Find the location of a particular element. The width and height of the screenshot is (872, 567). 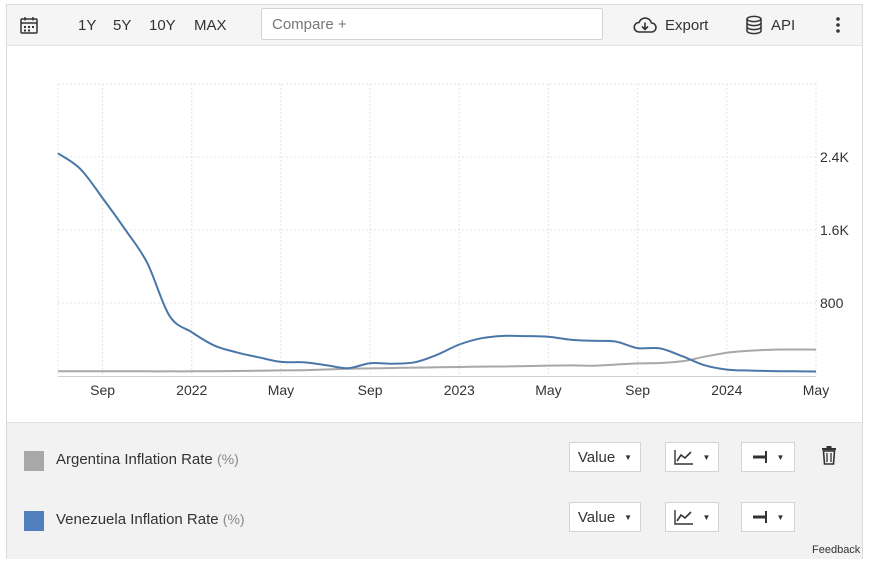

database-icon is located at coordinates (754, 25).